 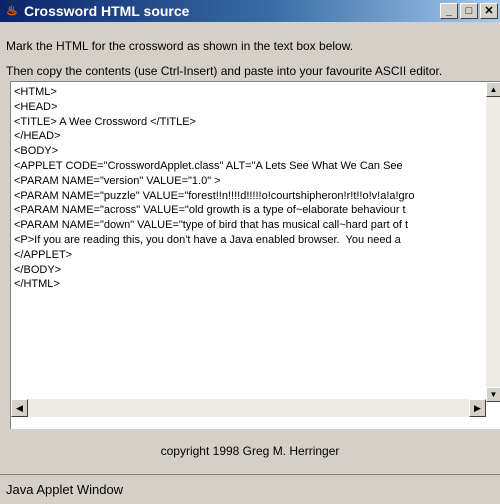 I want to click on scroll-right-arrow-icon: ▶, so click(x=477, y=408).